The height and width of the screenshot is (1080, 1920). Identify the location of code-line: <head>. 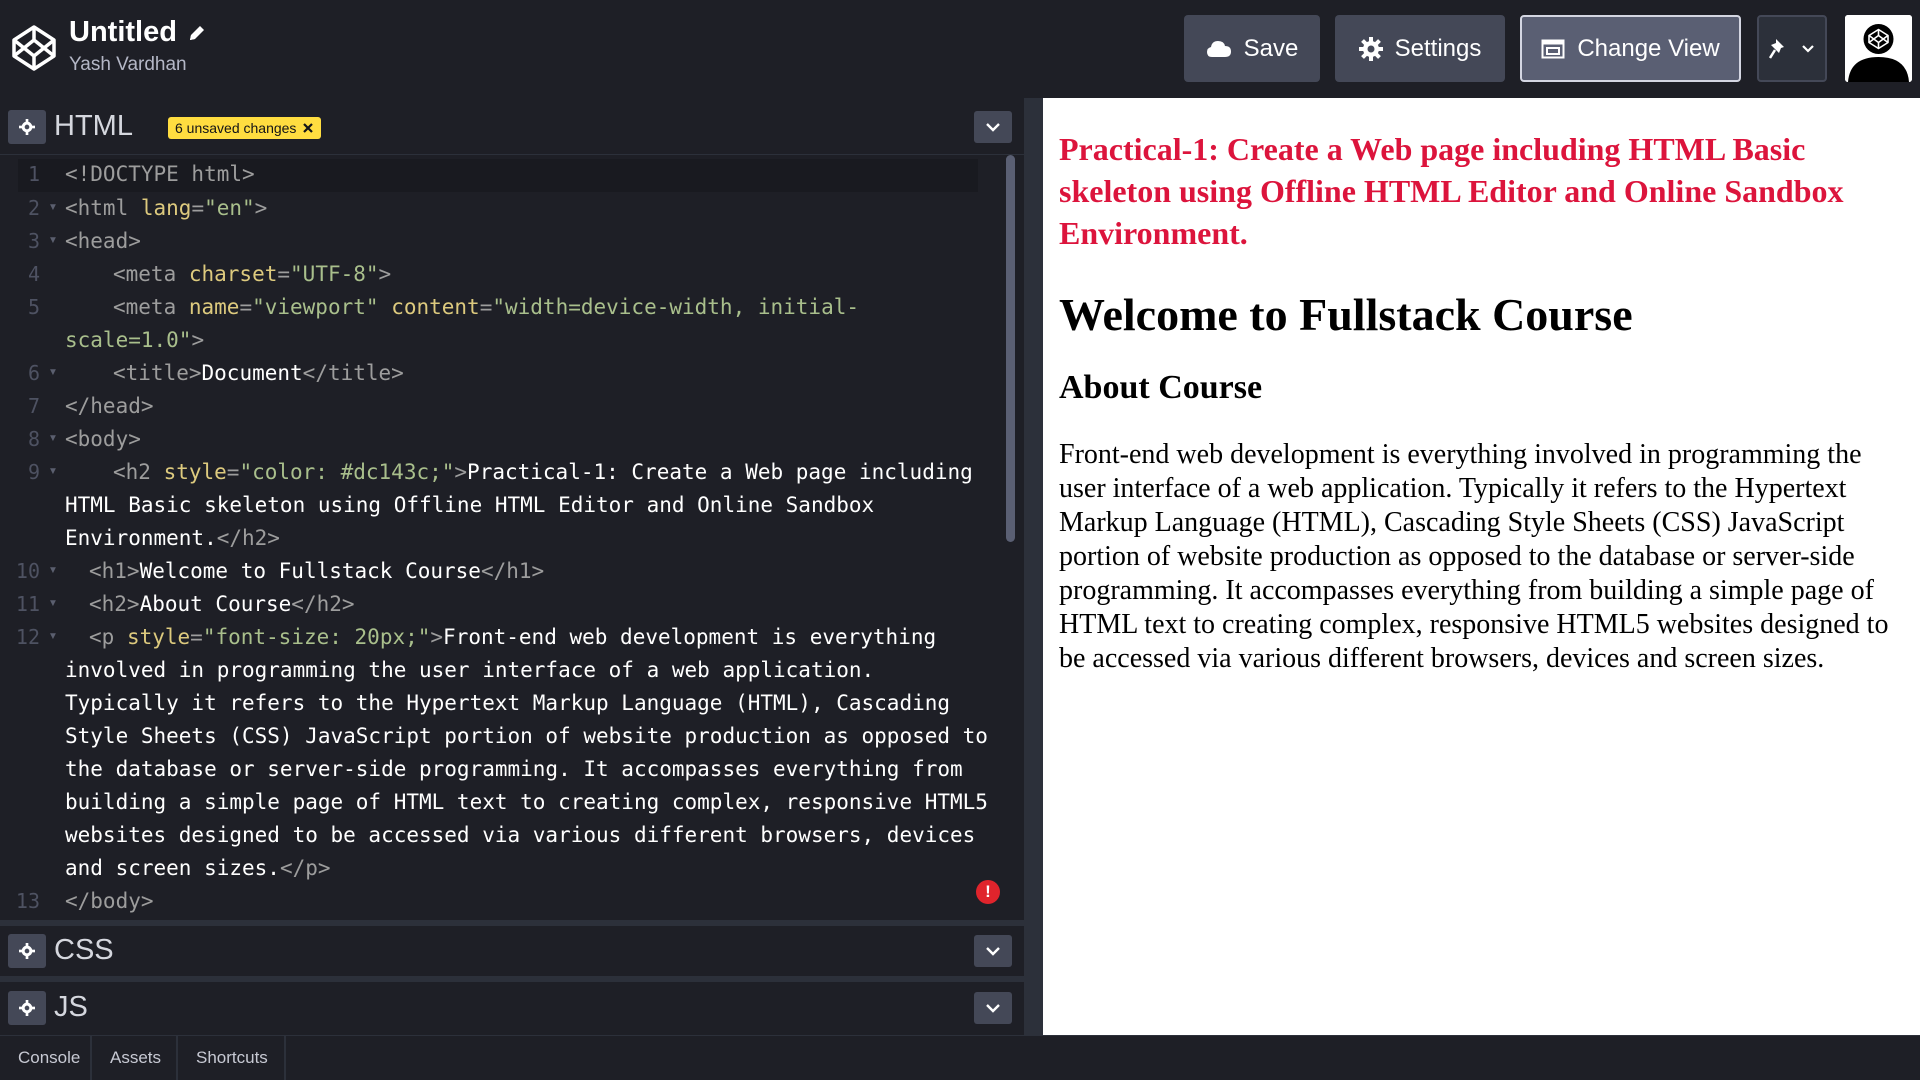
(103, 241).